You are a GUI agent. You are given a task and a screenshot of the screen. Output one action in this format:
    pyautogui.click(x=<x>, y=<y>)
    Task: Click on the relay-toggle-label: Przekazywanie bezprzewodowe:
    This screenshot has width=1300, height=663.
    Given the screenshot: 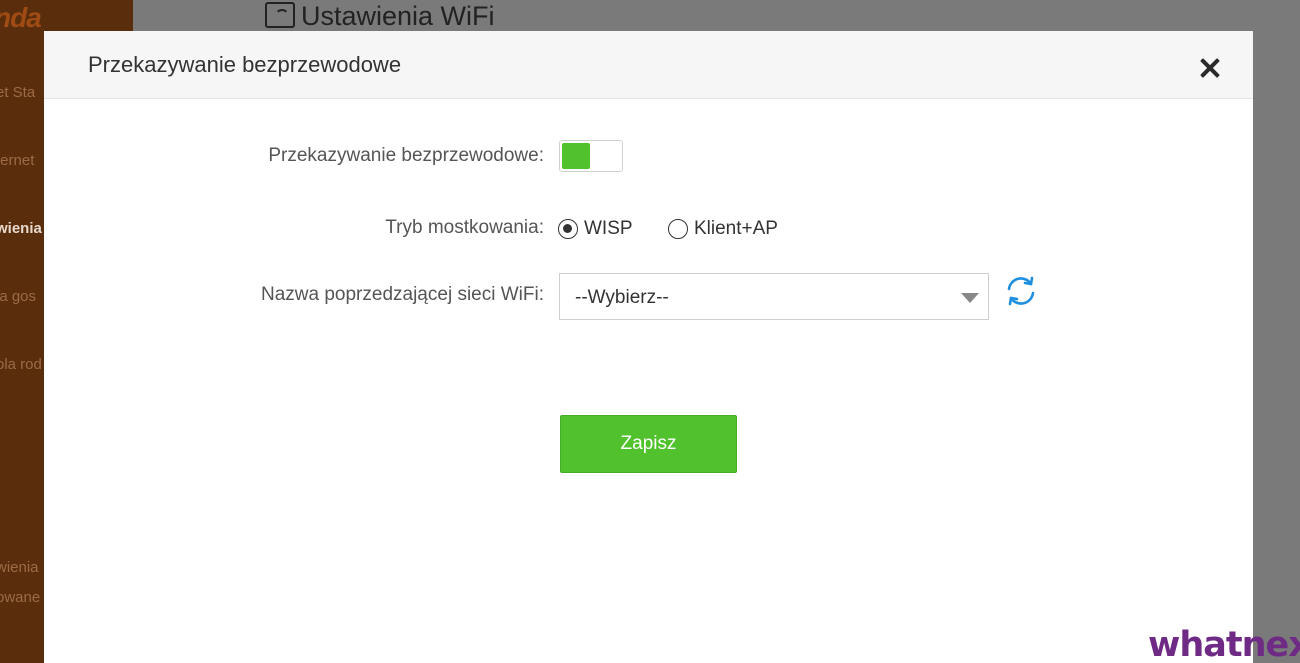 What is the action you would take?
    pyautogui.click(x=406, y=155)
    